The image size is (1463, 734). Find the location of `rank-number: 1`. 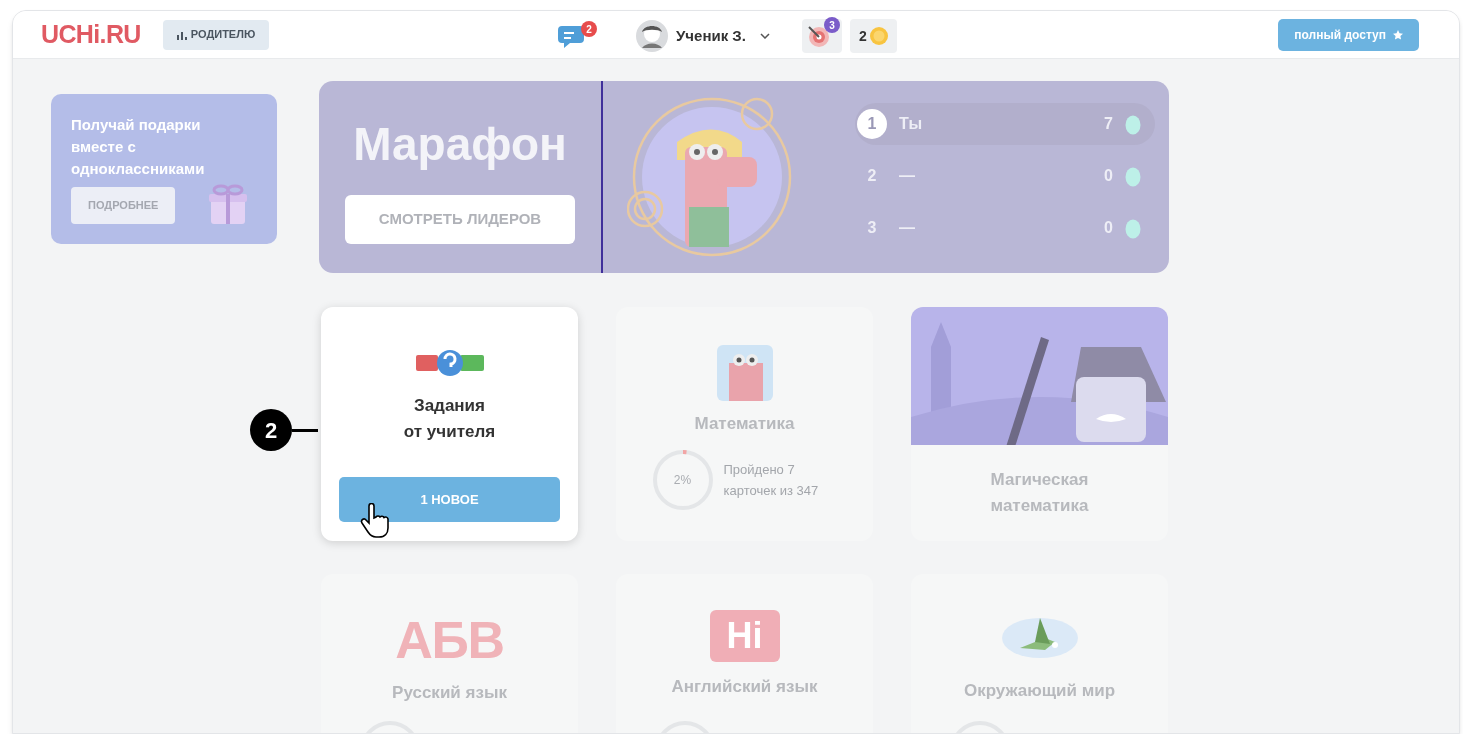

rank-number: 1 is located at coordinates (872, 124).